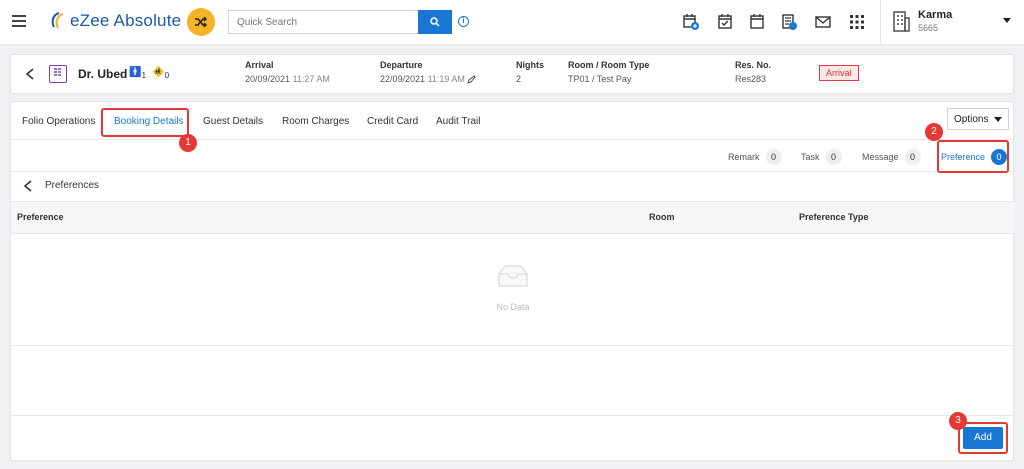  I want to click on tab-folio-operations: Folio Operations, so click(58, 121).